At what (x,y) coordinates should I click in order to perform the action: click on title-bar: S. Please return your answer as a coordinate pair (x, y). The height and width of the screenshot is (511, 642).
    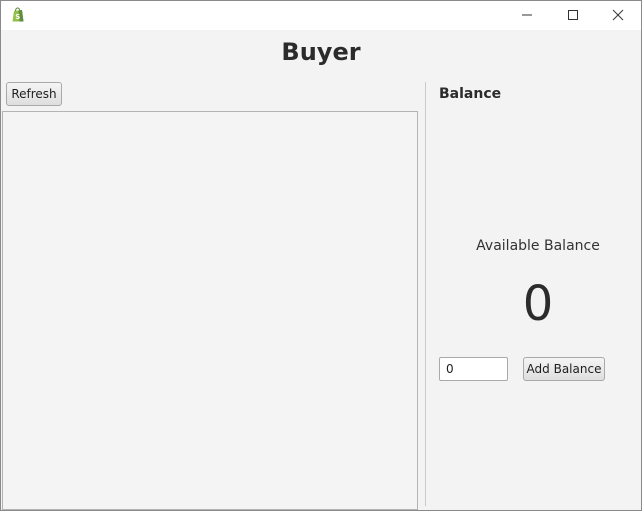
    Looking at the image, I should click on (321, 15).